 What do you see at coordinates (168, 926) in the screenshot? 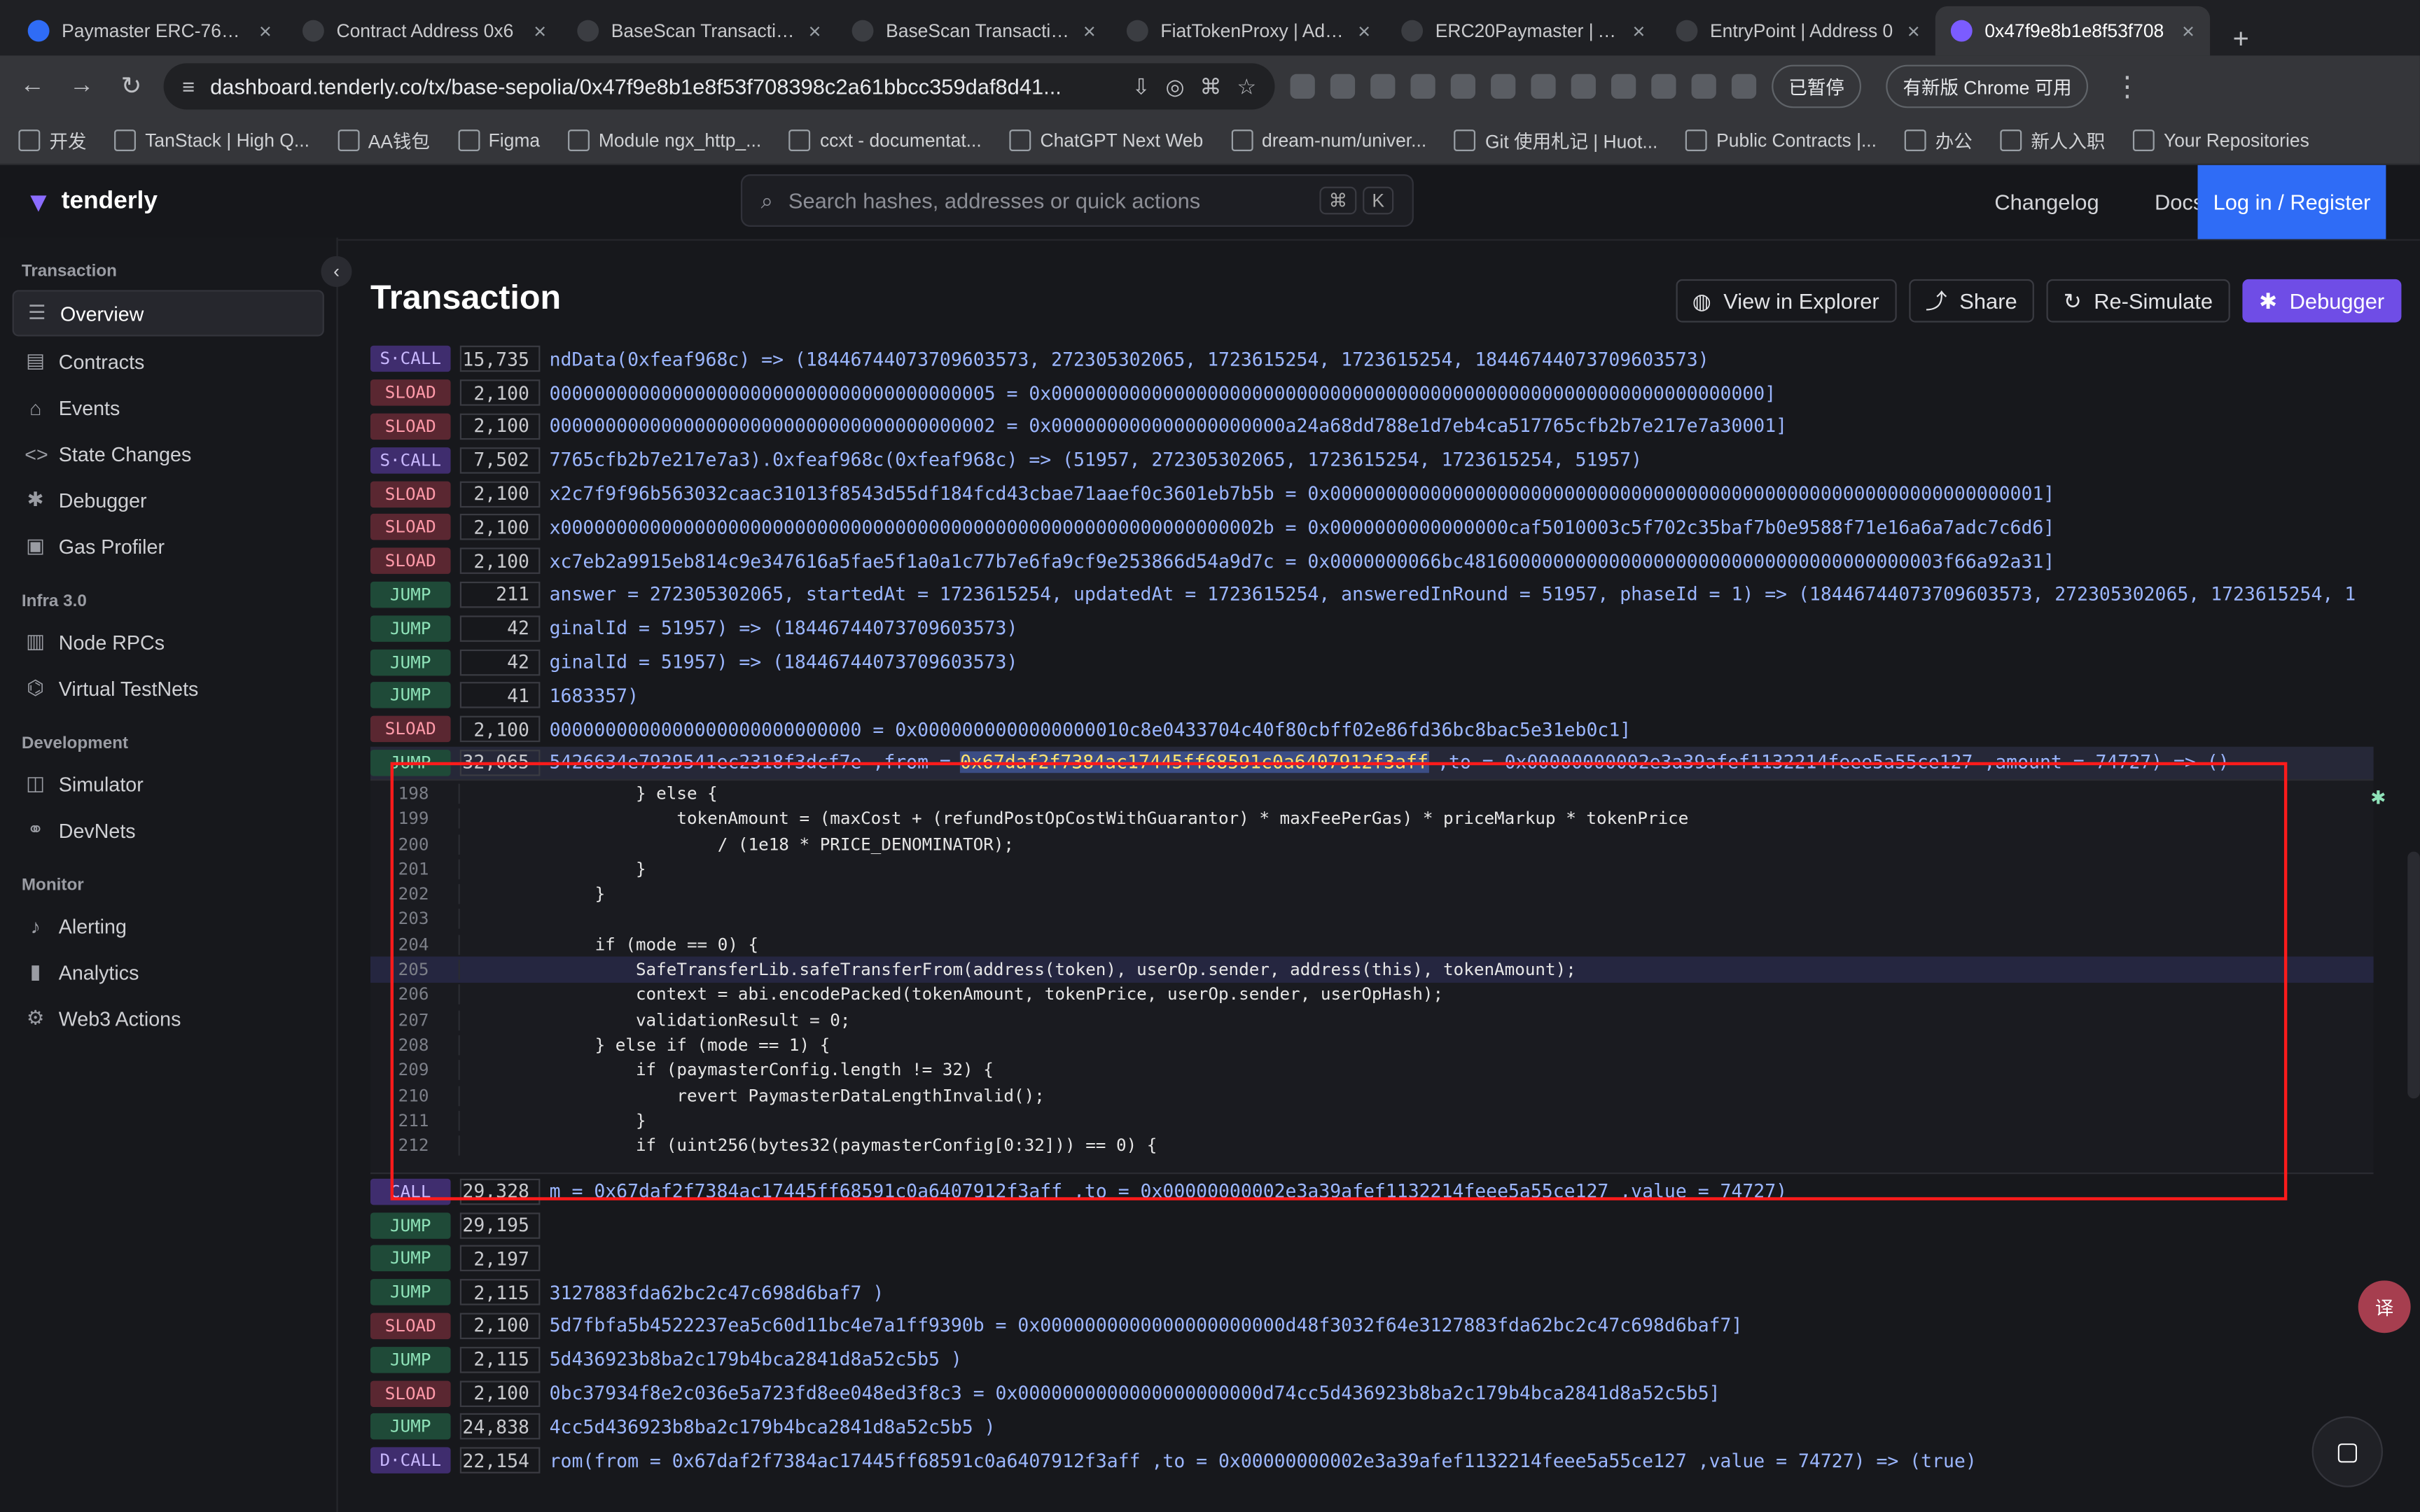
I see `sidebar-item-alerting: ♪ Alerting` at bounding box center [168, 926].